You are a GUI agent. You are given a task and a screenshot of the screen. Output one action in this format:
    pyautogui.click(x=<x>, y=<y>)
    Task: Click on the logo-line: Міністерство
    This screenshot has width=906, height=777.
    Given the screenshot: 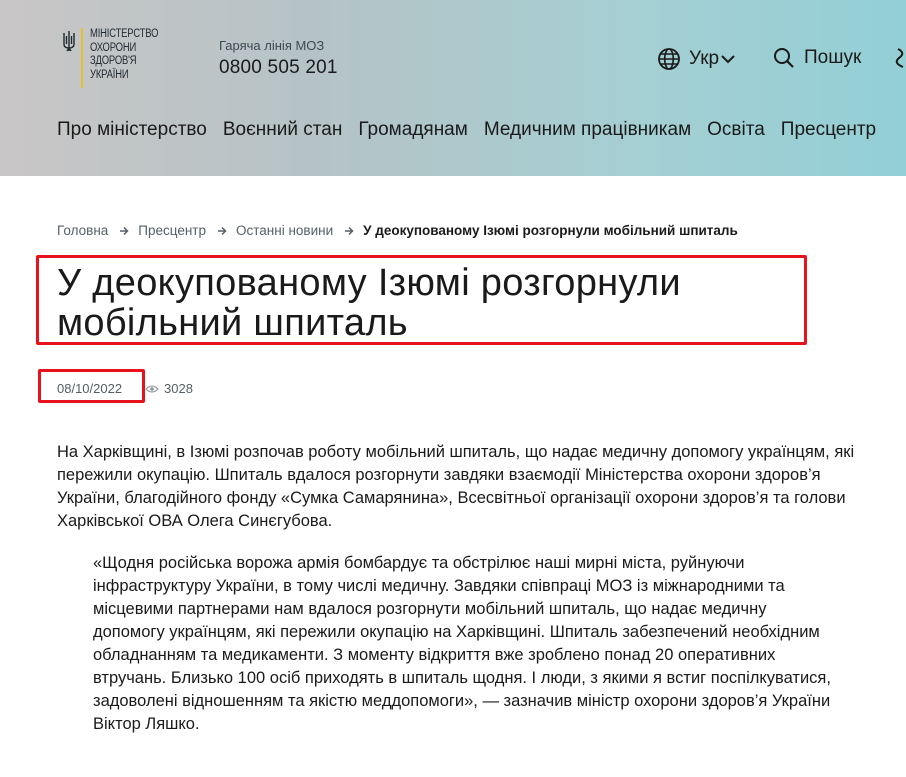 What is the action you would take?
    pyautogui.click(x=124, y=34)
    